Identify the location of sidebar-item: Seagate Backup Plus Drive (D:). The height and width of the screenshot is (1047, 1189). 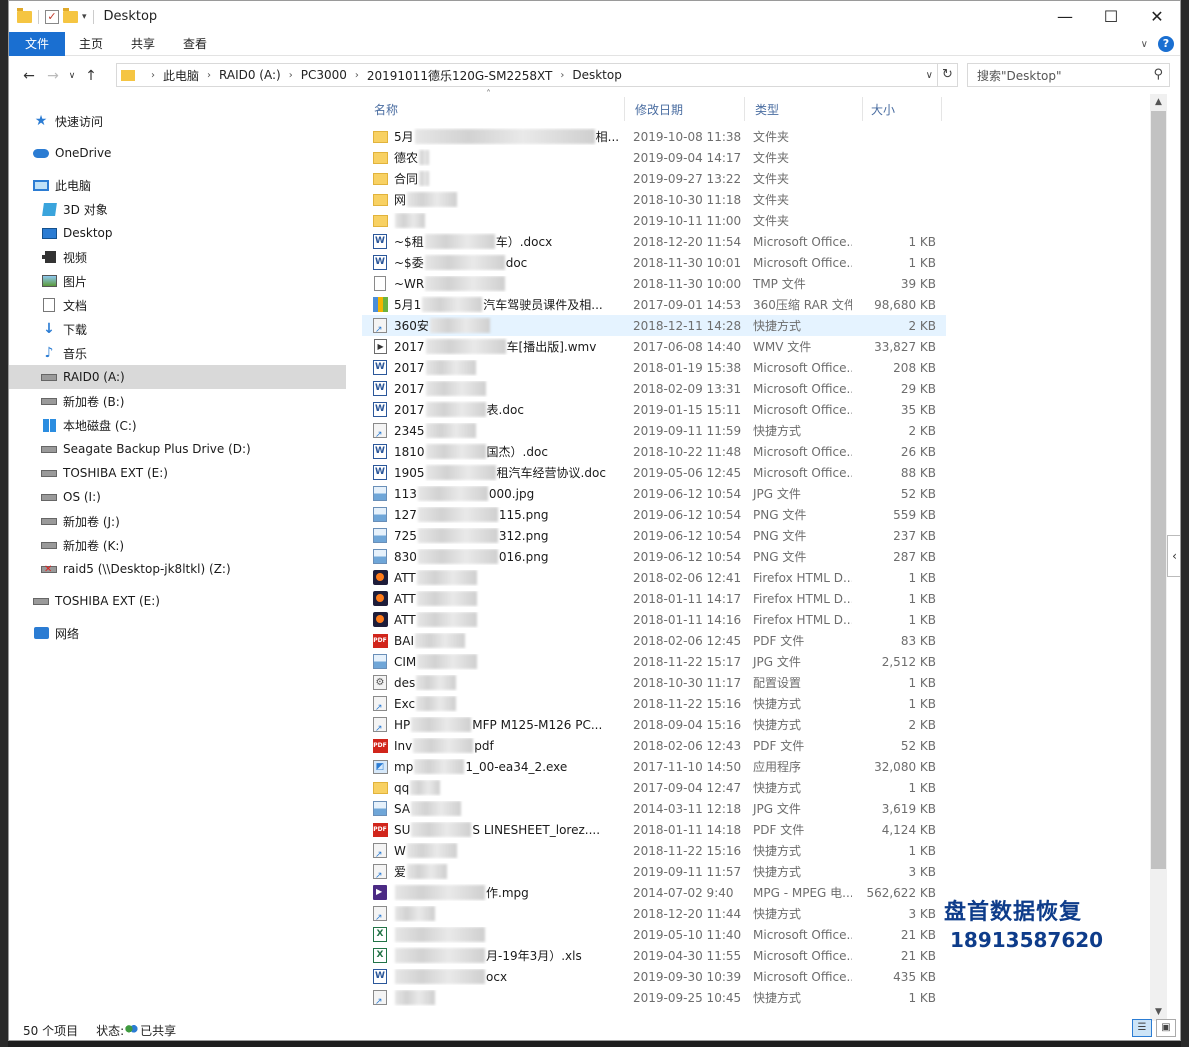
(177, 449).